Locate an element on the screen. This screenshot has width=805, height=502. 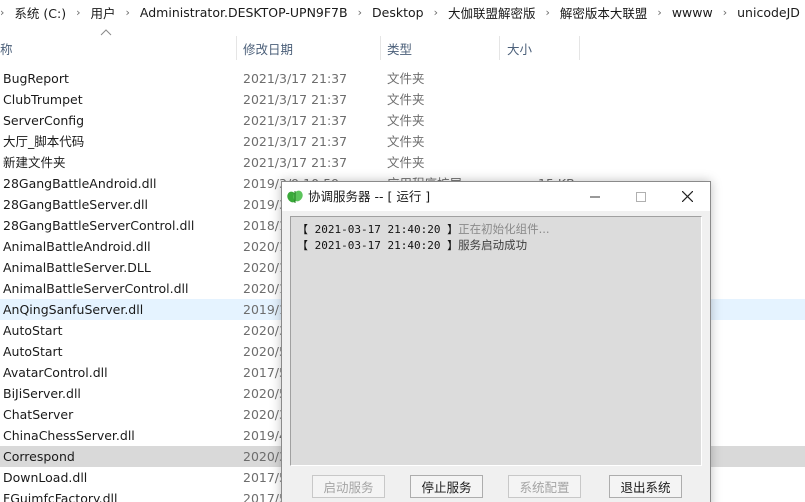
file-name: 28GangBattleServerControl.dll is located at coordinates (99, 225).